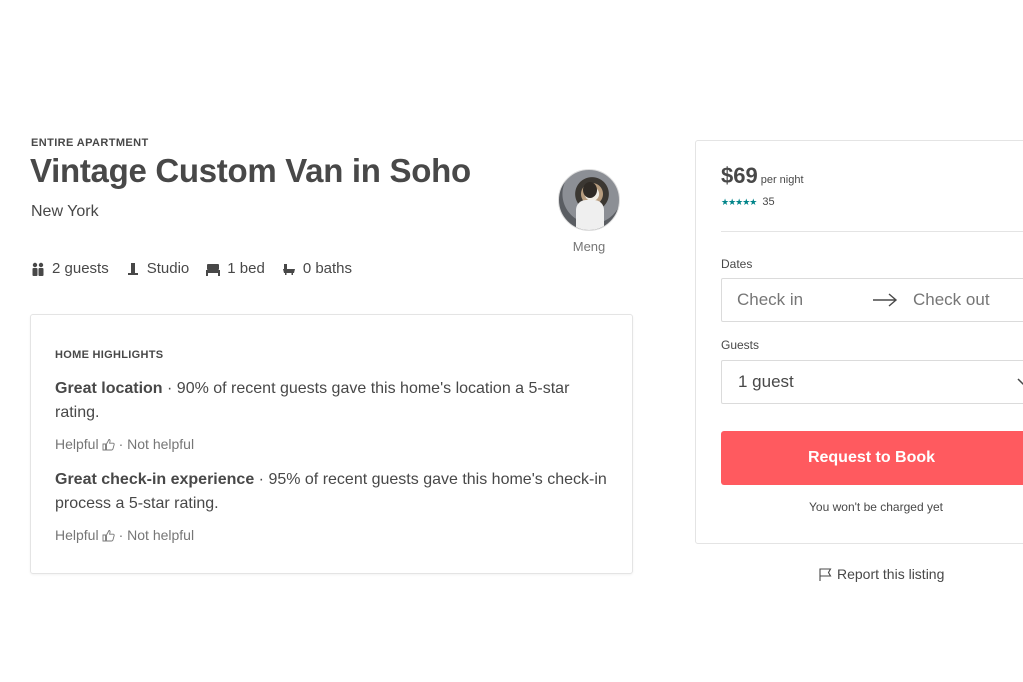 The image size is (1023, 682). Describe the element at coordinates (739, 201) in the screenshot. I see `star-rating-icon: ★★★★★` at that location.